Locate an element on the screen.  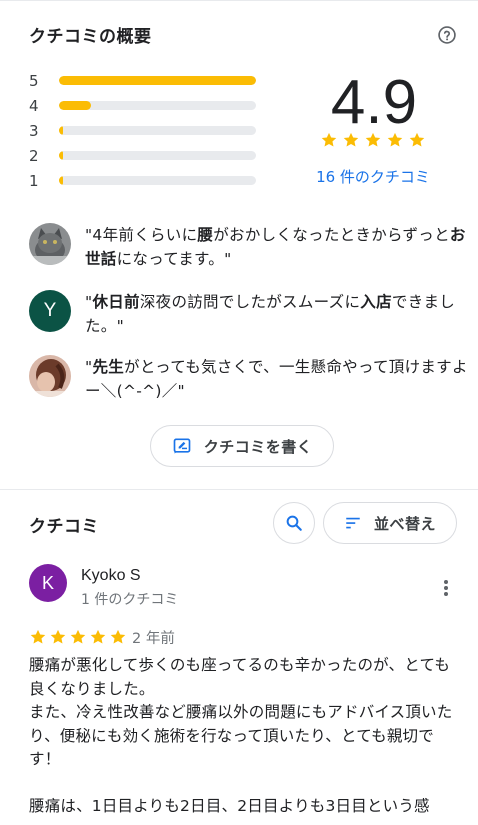
search-icon is located at coordinates (294, 523).